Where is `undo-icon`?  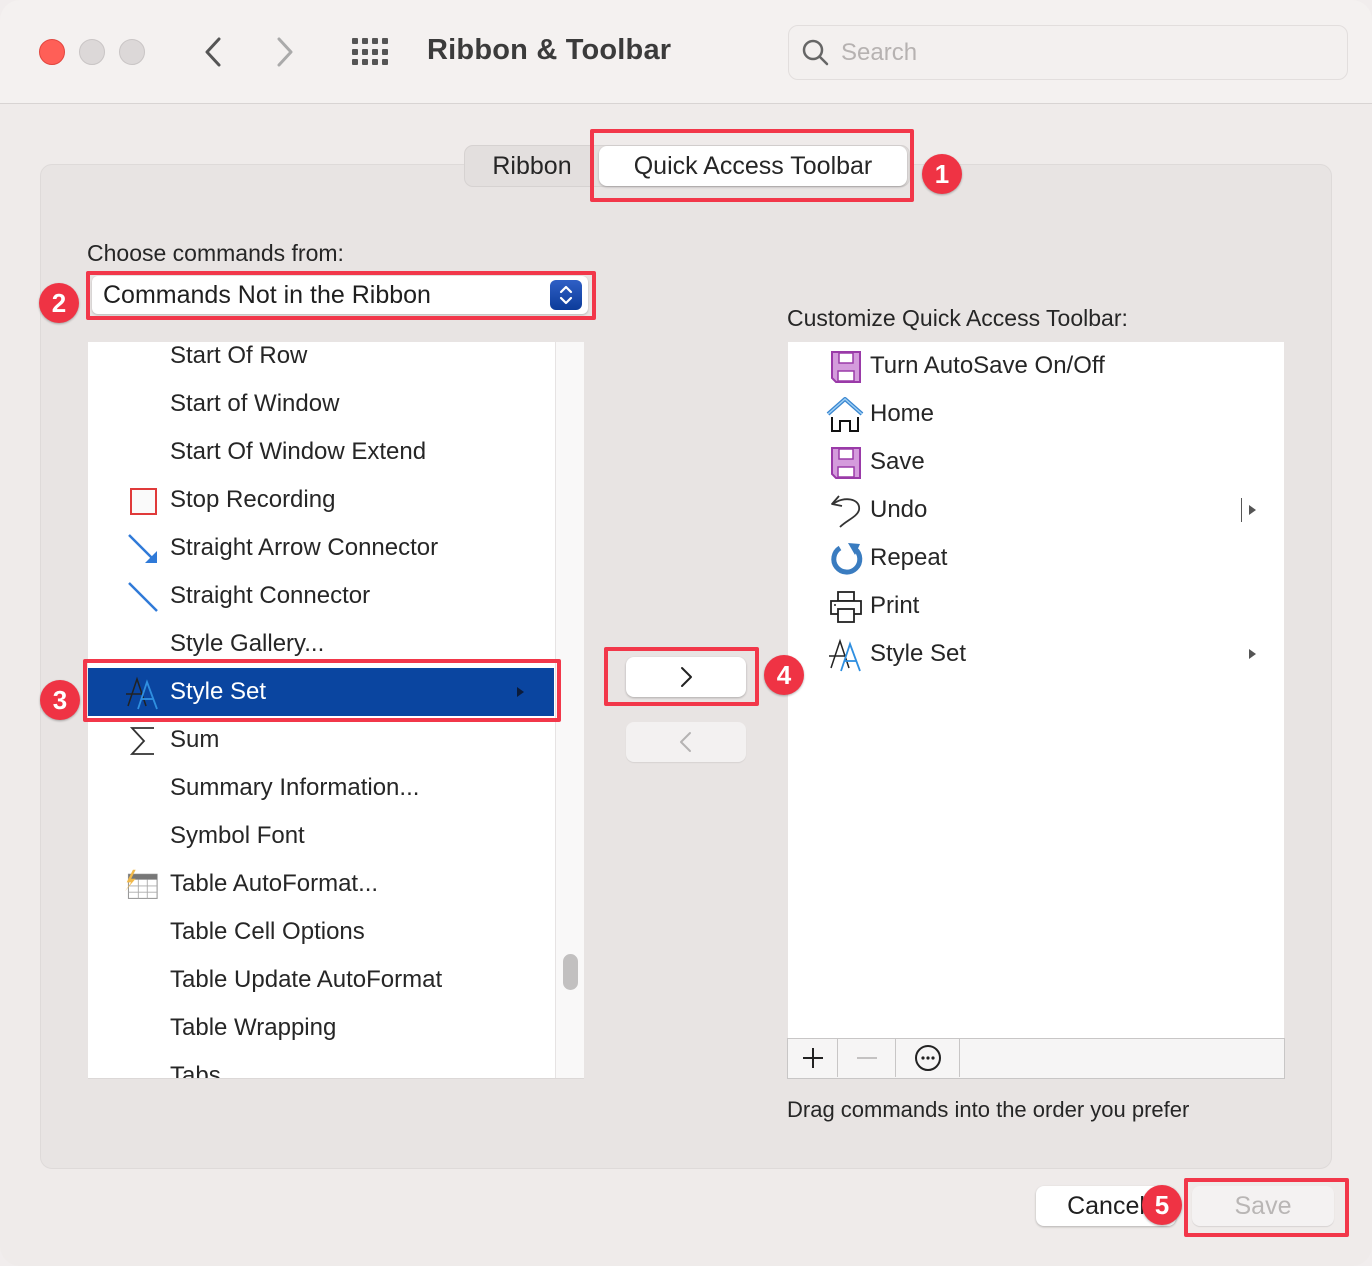
undo-icon is located at coordinates (846, 511).